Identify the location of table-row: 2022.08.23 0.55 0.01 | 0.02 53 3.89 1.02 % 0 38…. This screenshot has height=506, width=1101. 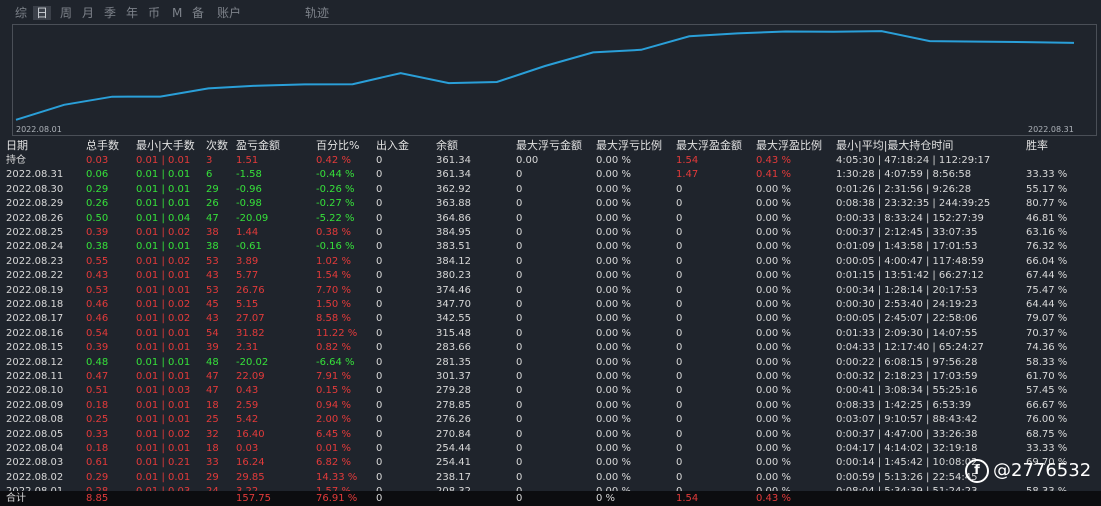
(550, 262).